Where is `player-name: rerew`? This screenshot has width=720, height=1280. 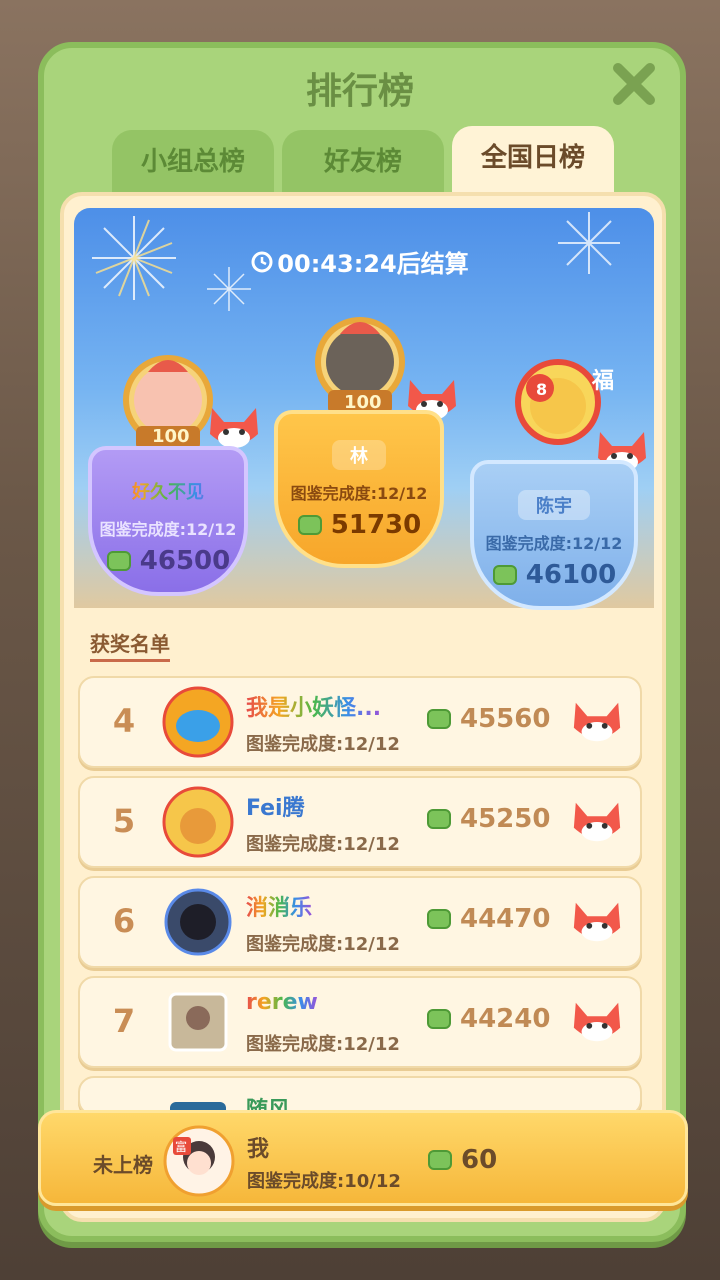 player-name: rerew is located at coordinates (282, 1002).